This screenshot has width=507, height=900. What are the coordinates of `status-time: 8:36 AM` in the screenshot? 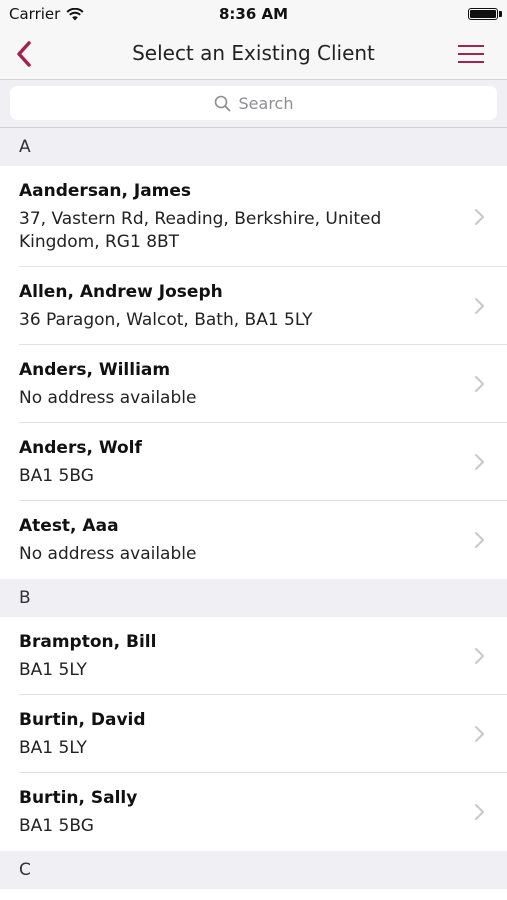 It's located at (253, 14).